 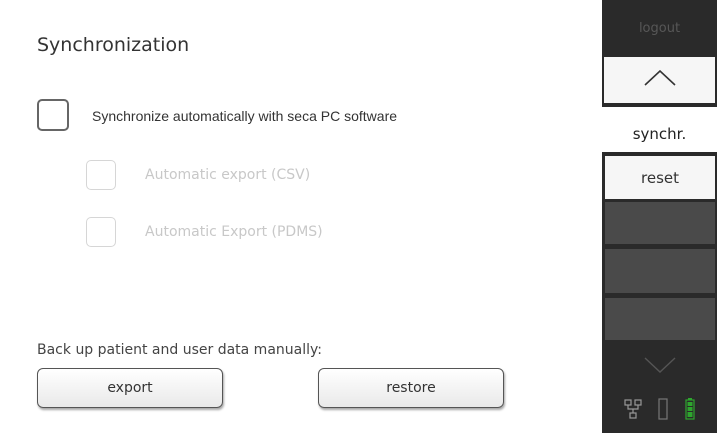 What do you see at coordinates (234, 232) in the screenshot?
I see `pdms-export-label: Automatic Export (PDMS)` at bounding box center [234, 232].